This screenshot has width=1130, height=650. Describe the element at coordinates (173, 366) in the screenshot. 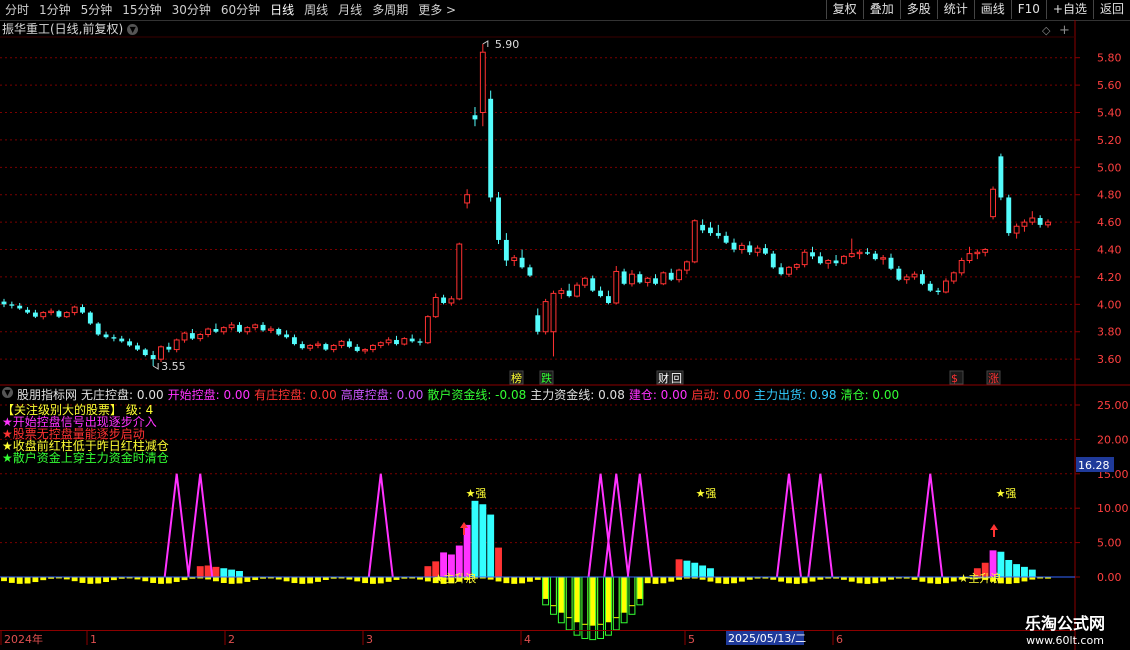

I see `low-price-label: 3.55` at that location.